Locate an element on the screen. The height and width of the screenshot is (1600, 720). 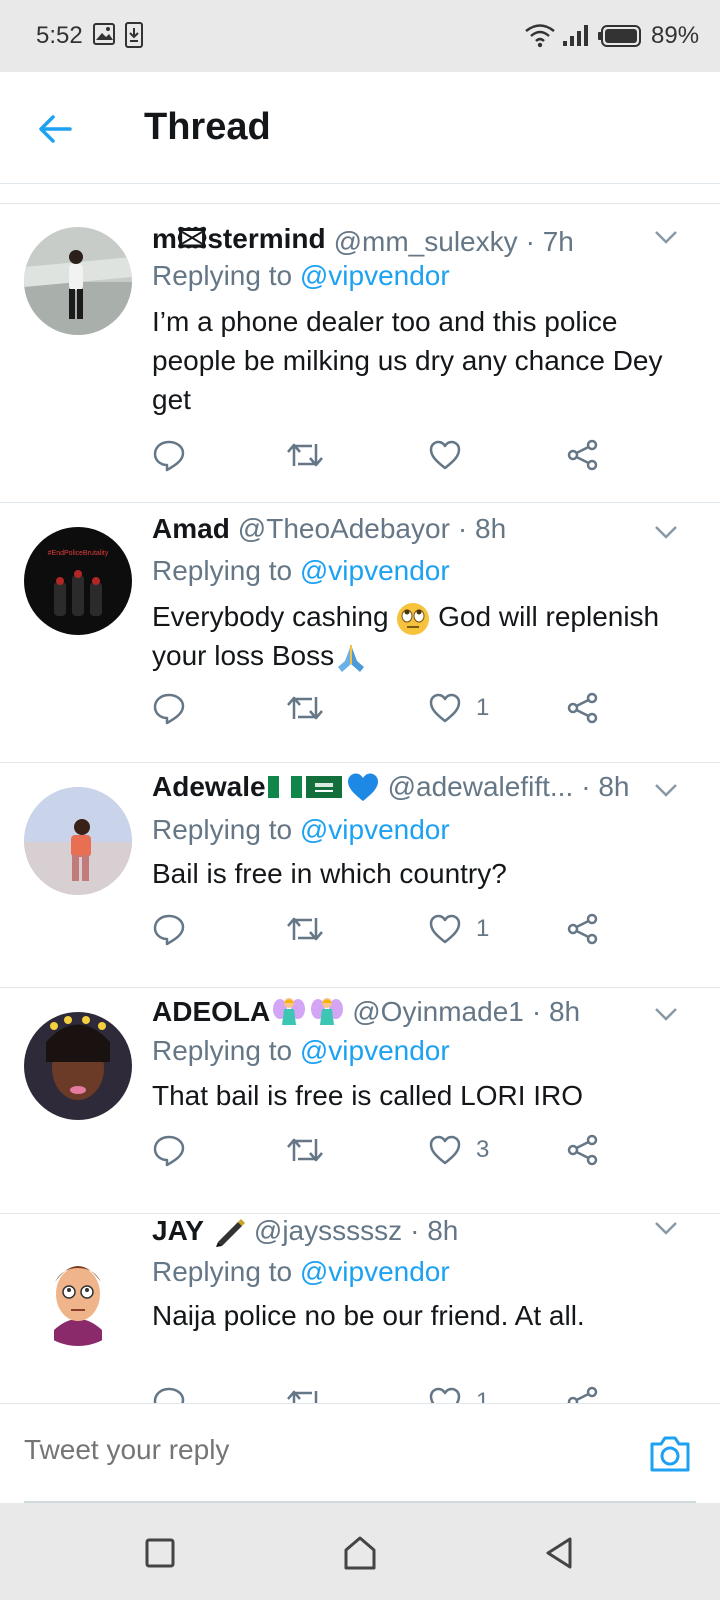
camera-icon is located at coordinates (670, 1454).